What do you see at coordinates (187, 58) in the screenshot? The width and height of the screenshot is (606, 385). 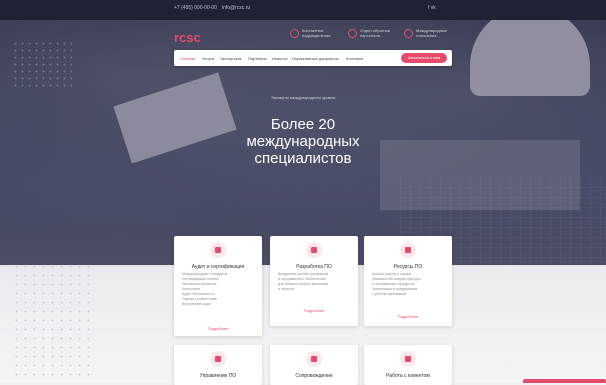 I see `nav-item-home: Главная` at bounding box center [187, 58].